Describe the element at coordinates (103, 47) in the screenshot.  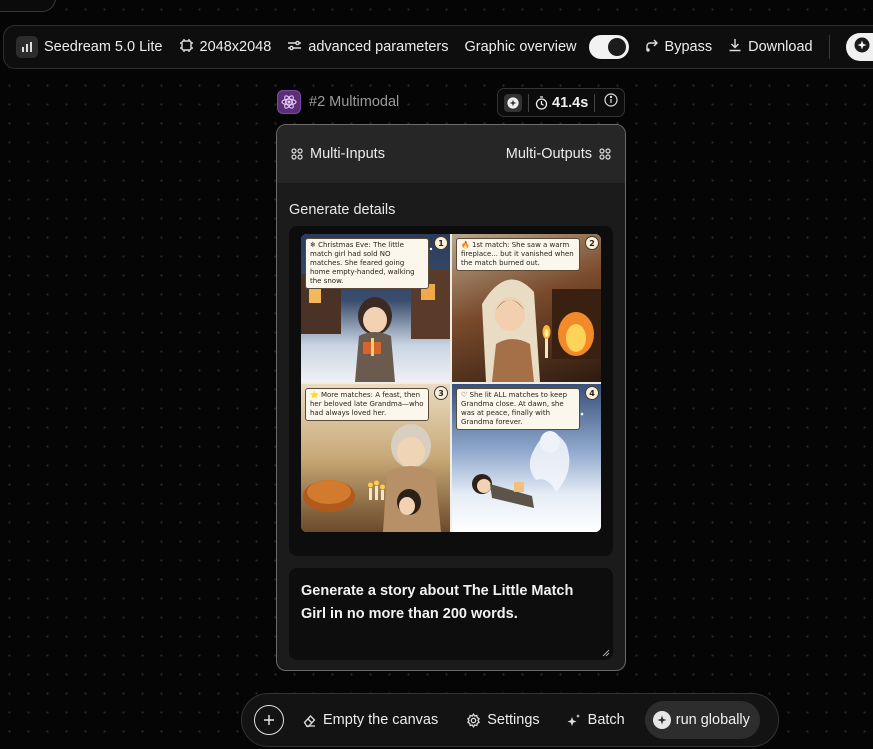
I see `model-label: Seedream 5.0 Lite` at that location.